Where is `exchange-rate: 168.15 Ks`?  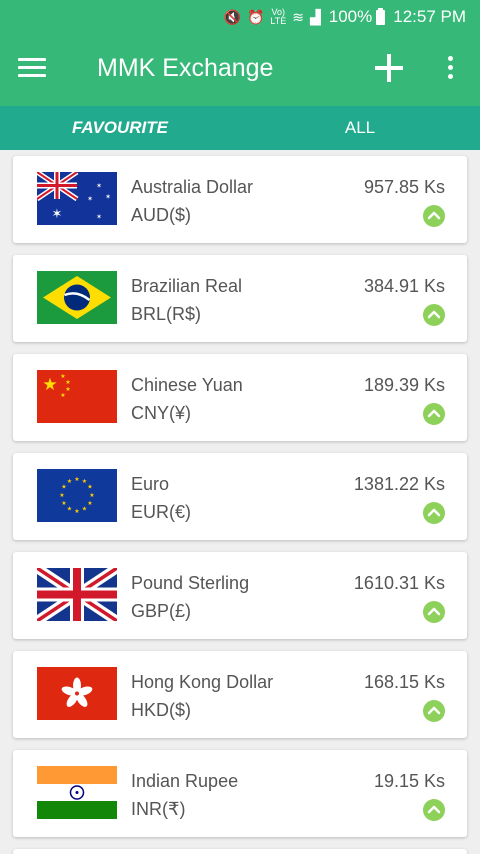 exchange-rate: 168.15 Ks is located at coordinates (404, 682).